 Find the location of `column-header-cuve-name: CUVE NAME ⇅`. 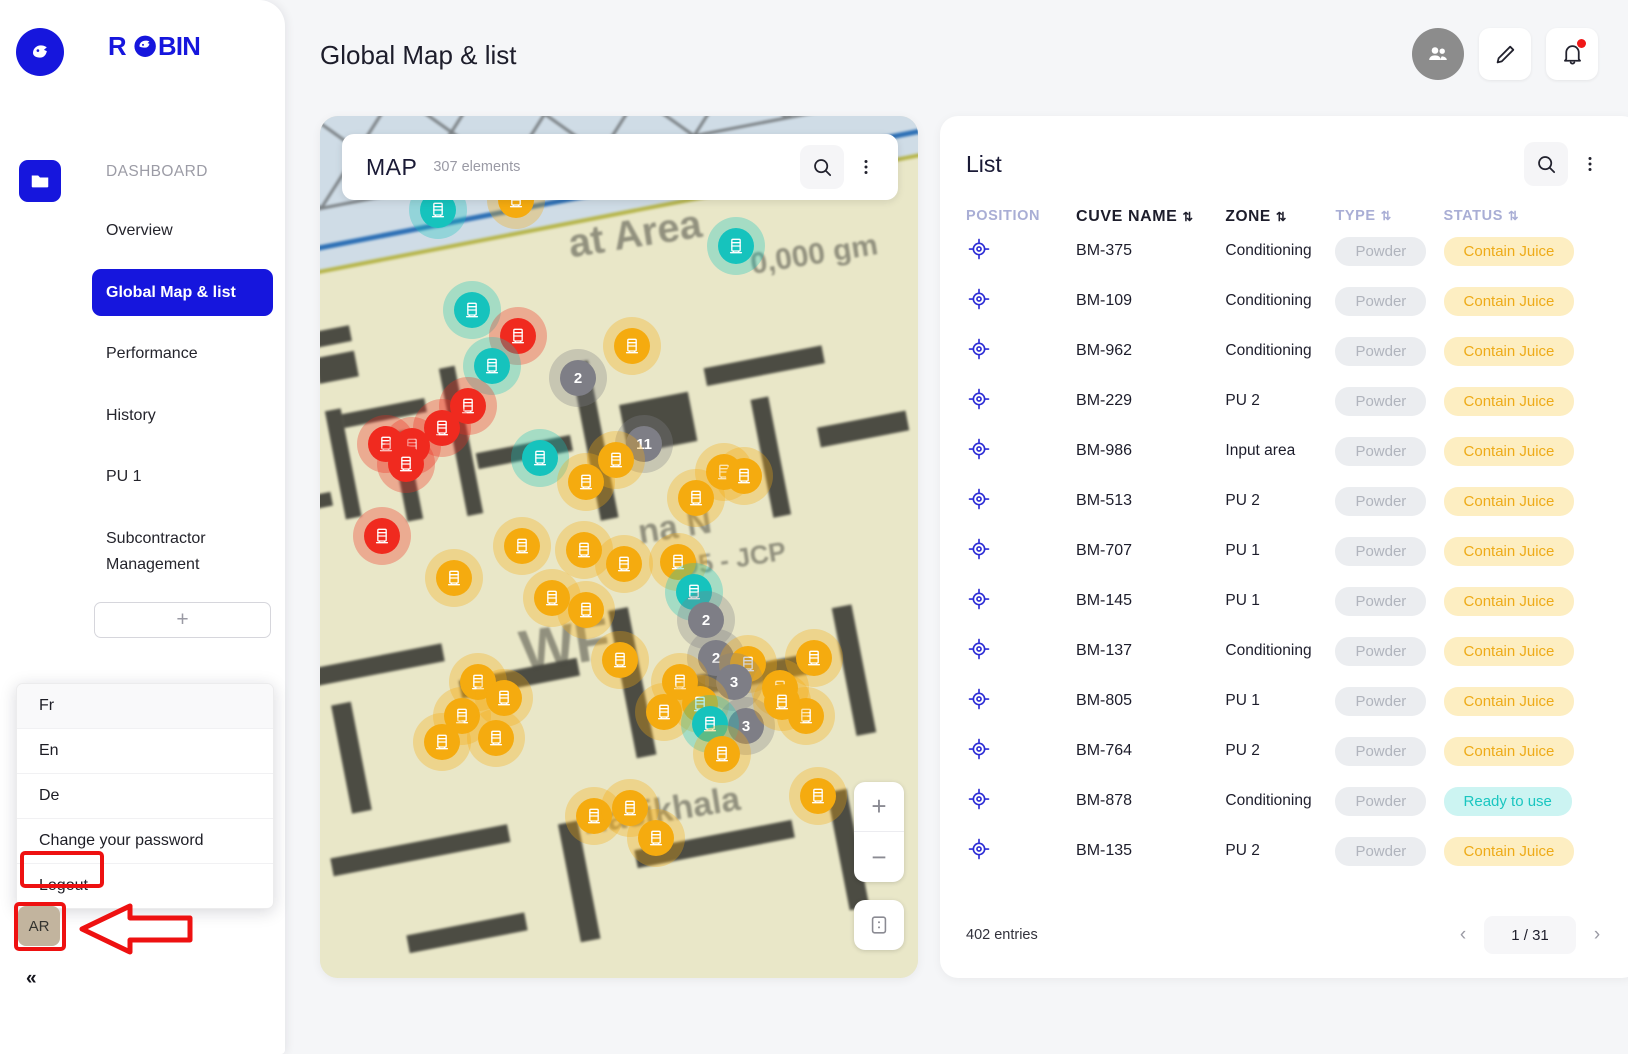

column-header-cuve-name: CUVE NAME ⇅ is located at coordinates (1150, 217).